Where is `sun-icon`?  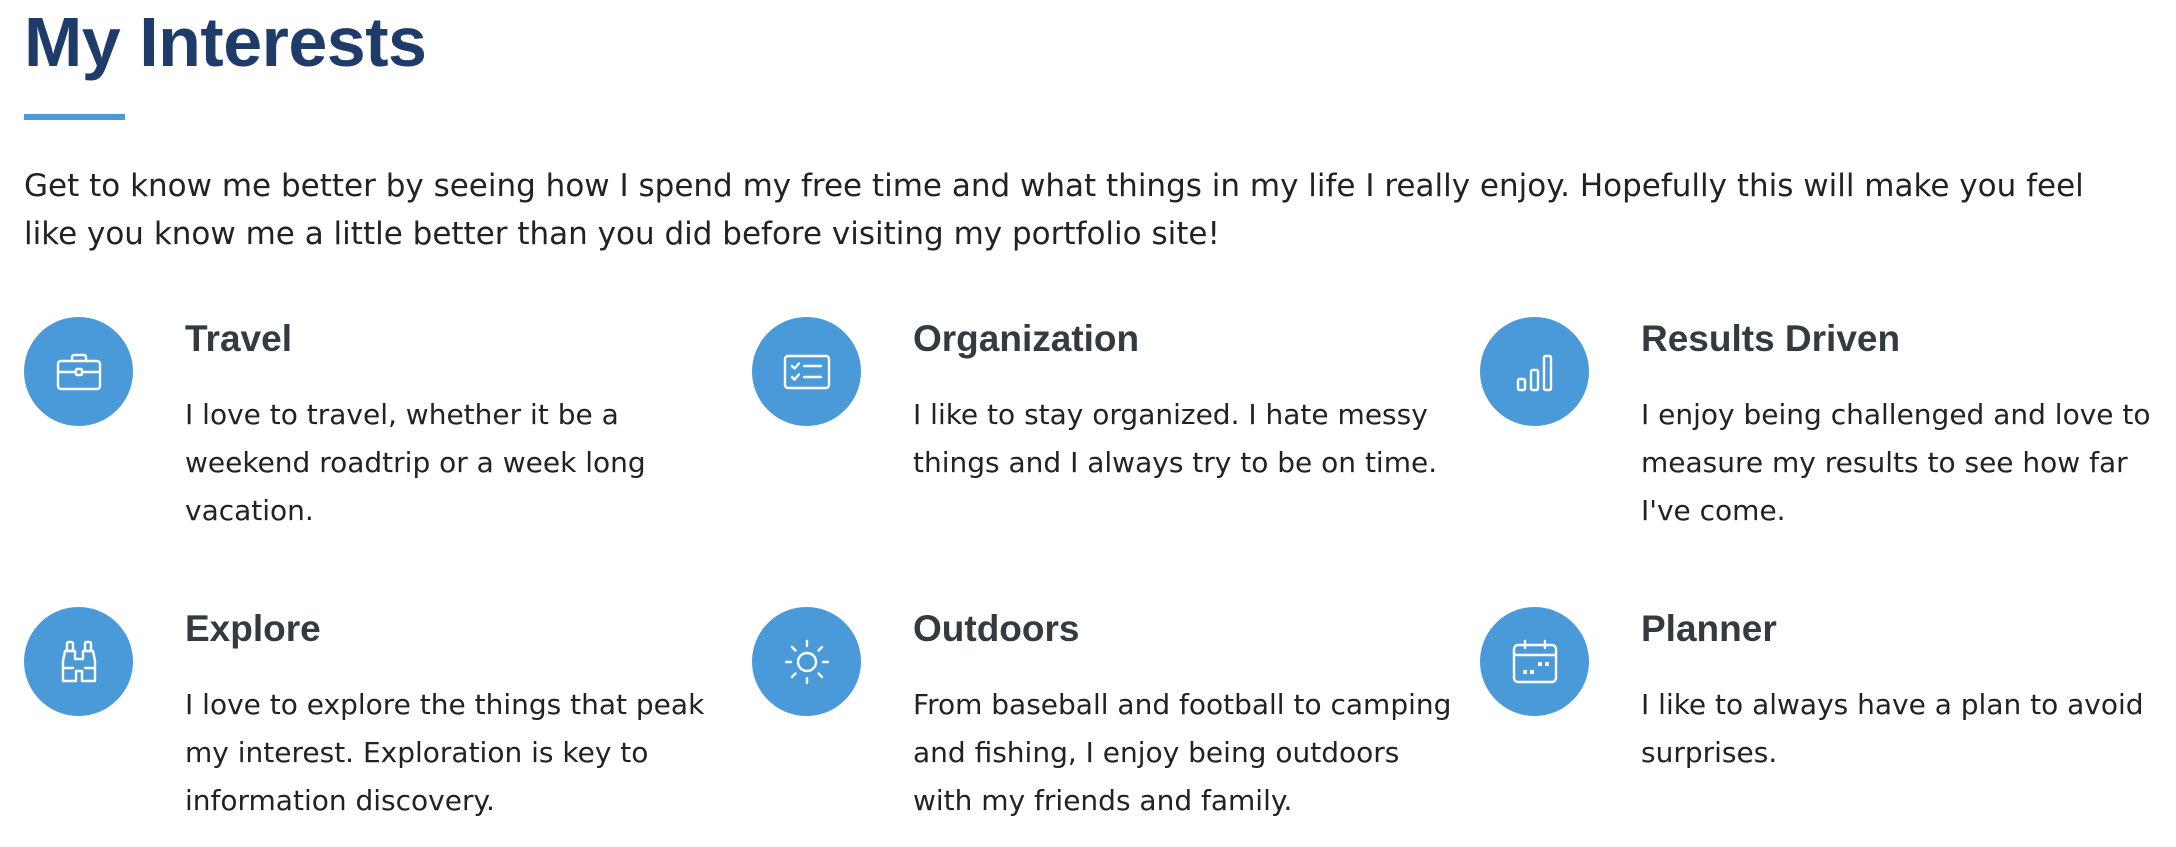
sun-icon is located at coordinates (806, 661).